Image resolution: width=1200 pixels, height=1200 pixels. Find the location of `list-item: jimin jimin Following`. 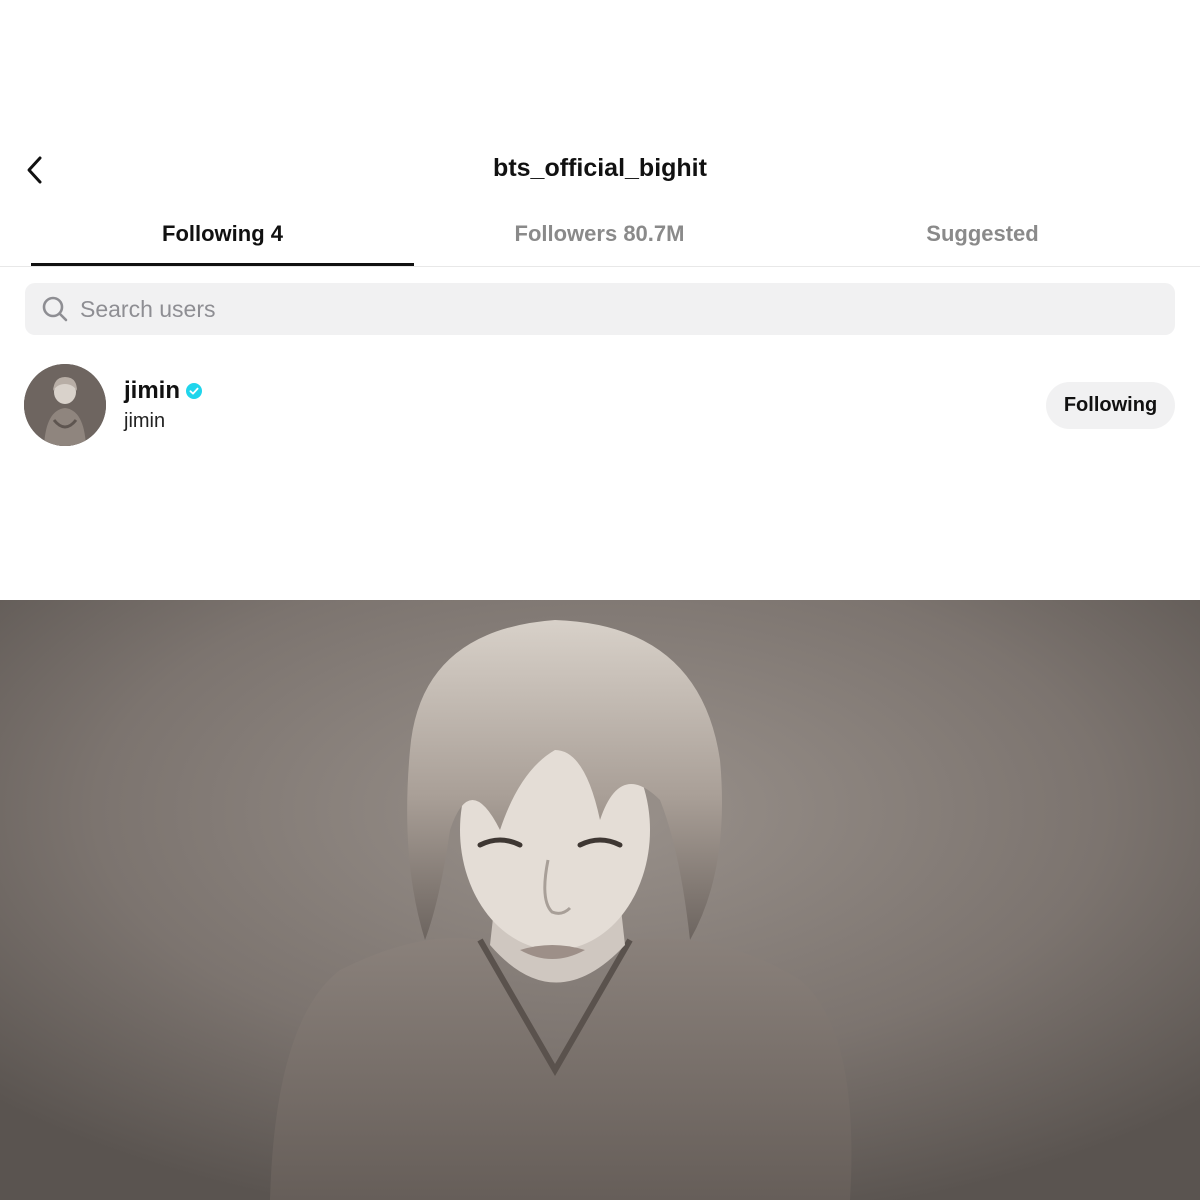

list-item: jimin jimin Following is located at coordinates (600, 405).